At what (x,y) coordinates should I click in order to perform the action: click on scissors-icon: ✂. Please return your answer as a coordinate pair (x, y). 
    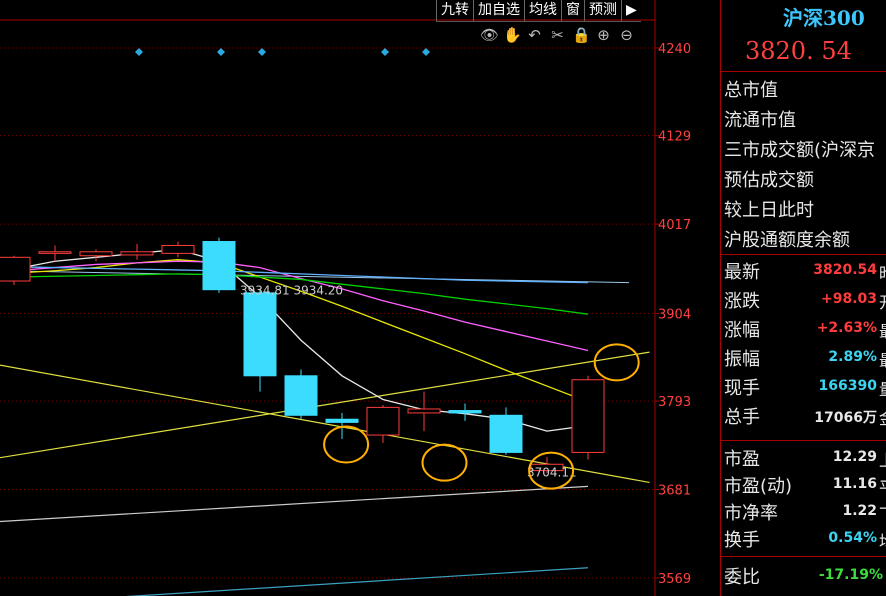
    Looking at the image, I should click on (557, 35).